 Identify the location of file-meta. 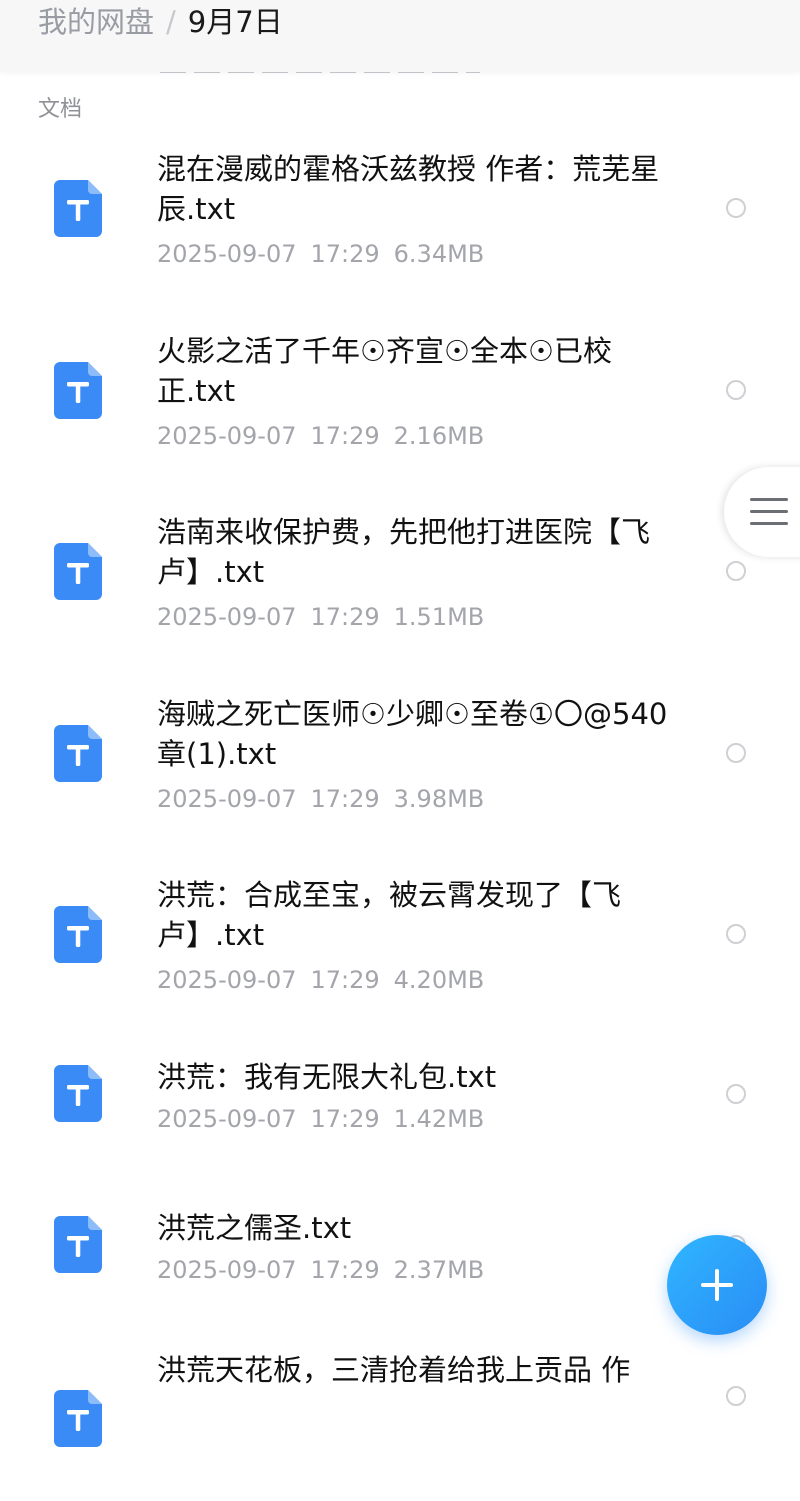
(178, 1421).